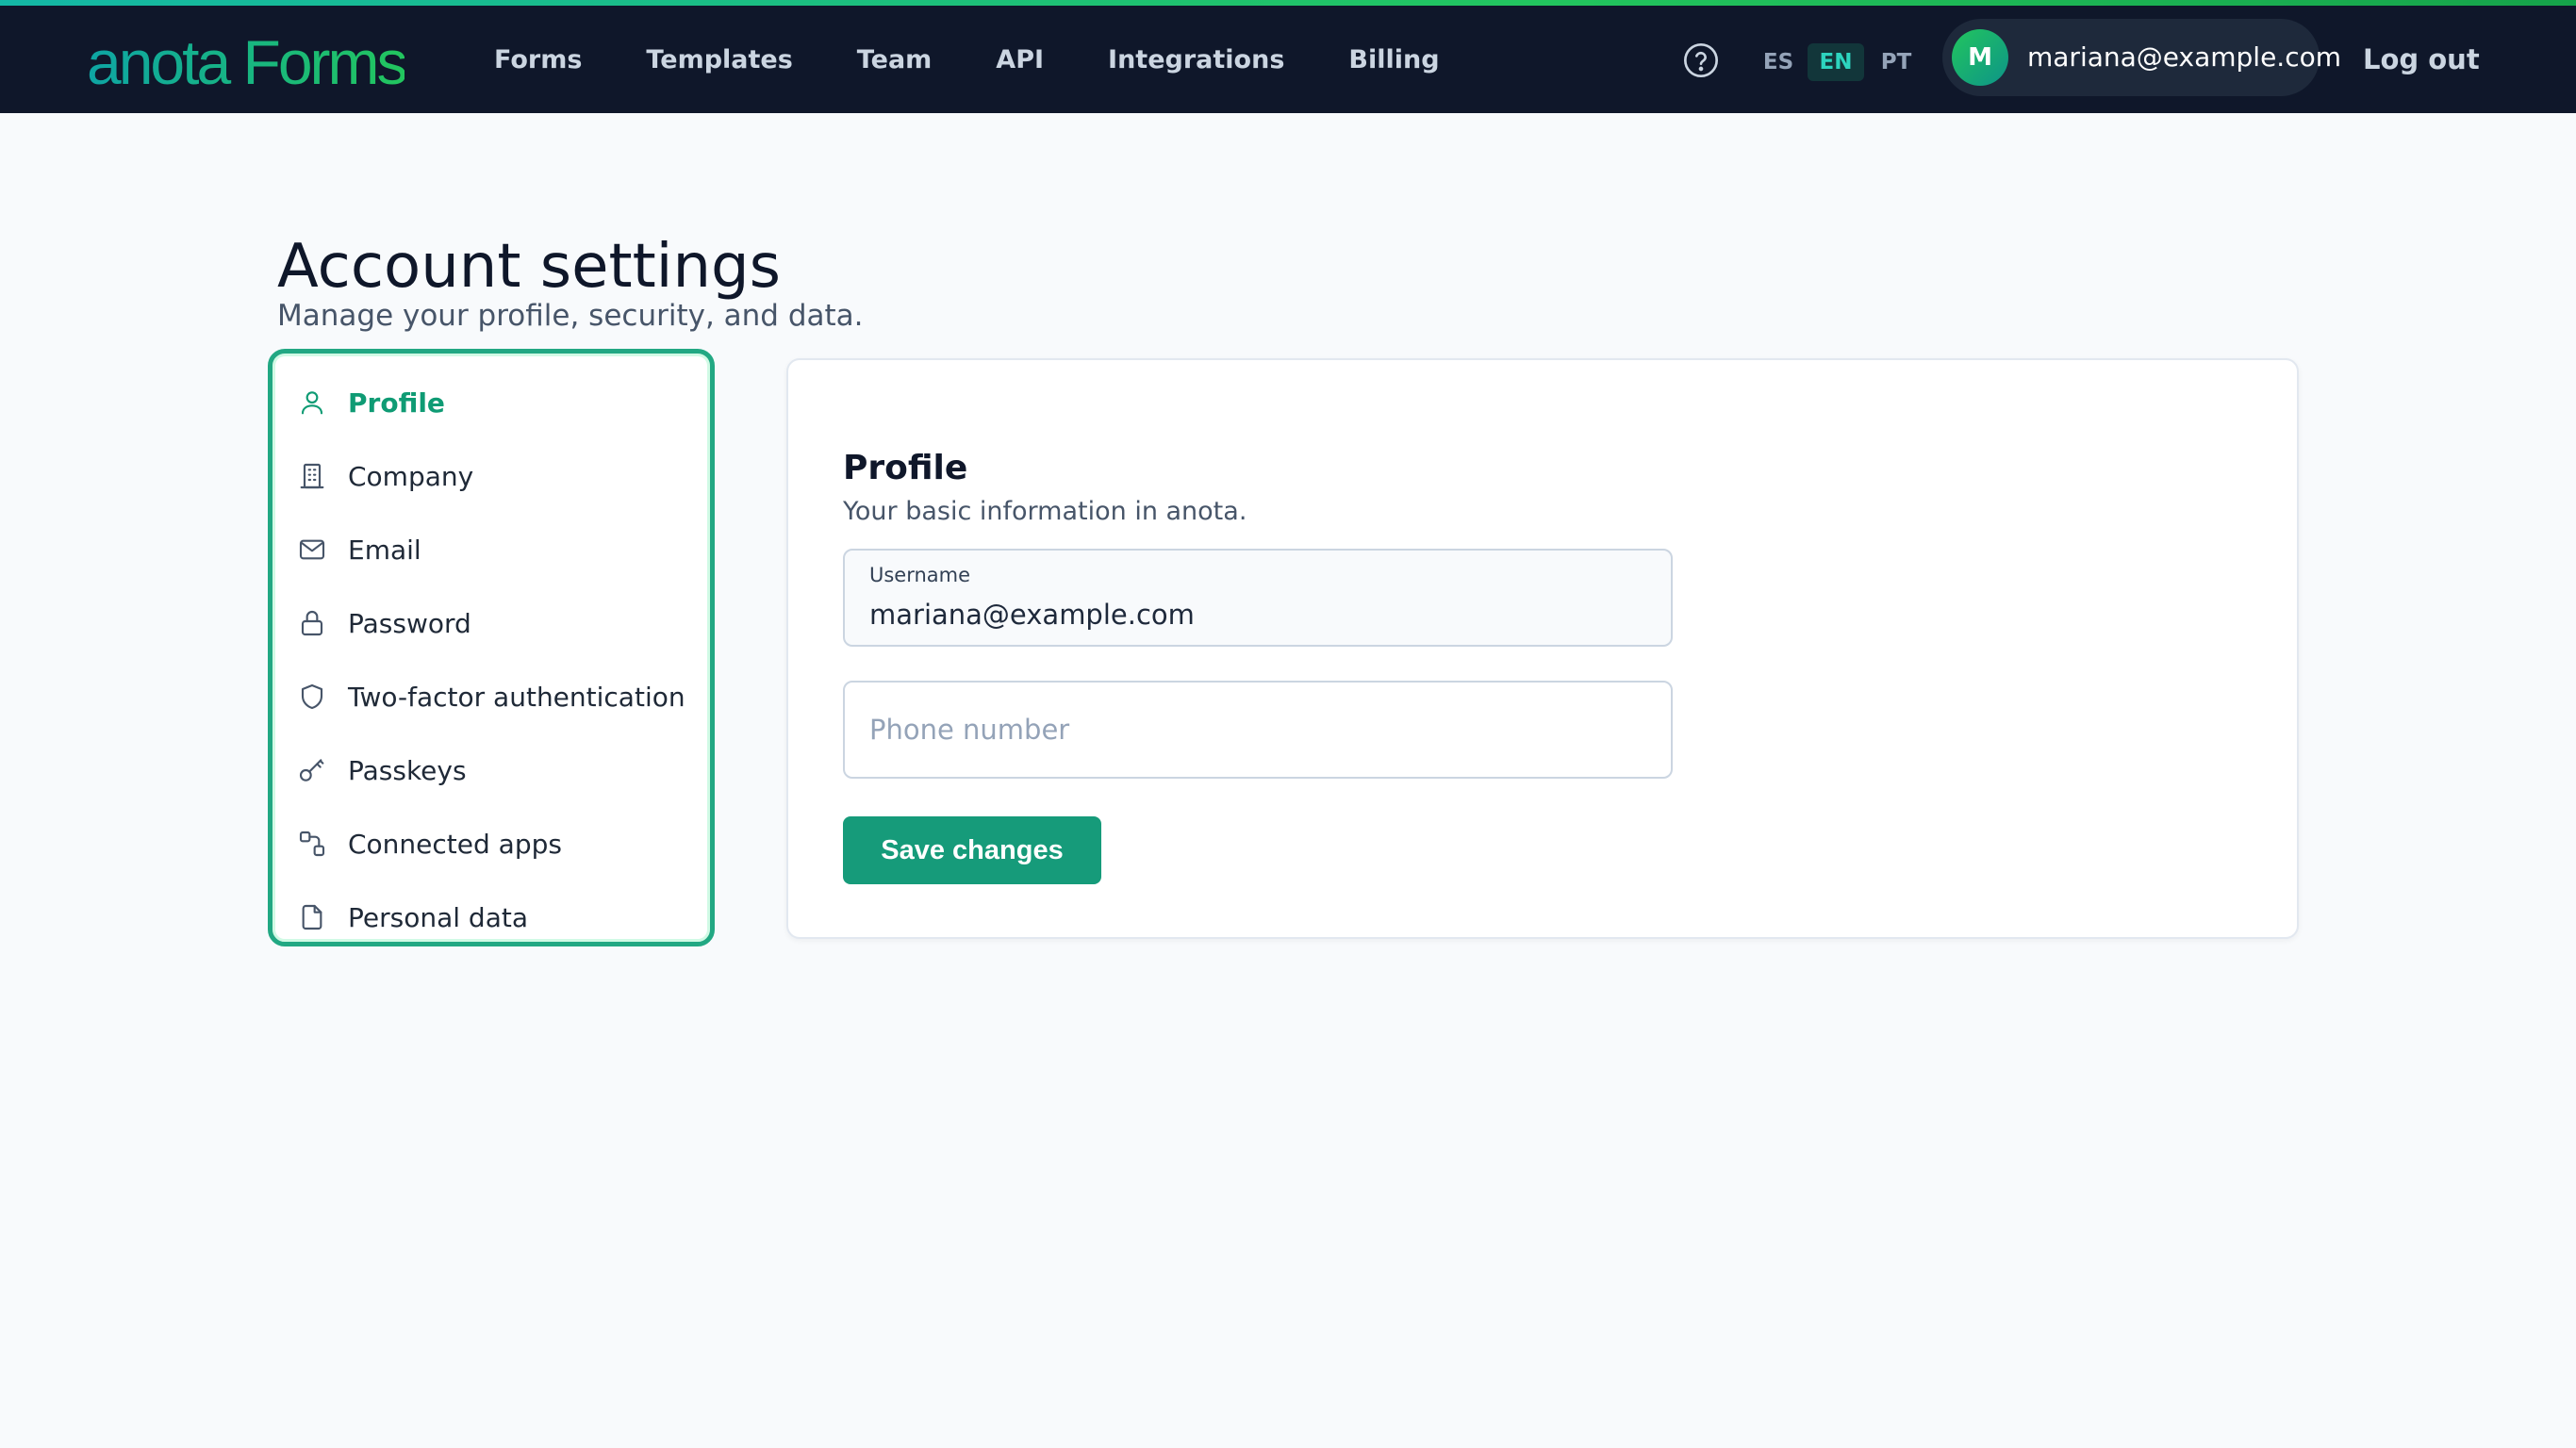  Describe the element at coordinates (529, 266) in the screenshot. I see `page-title: Account settings` at that location.